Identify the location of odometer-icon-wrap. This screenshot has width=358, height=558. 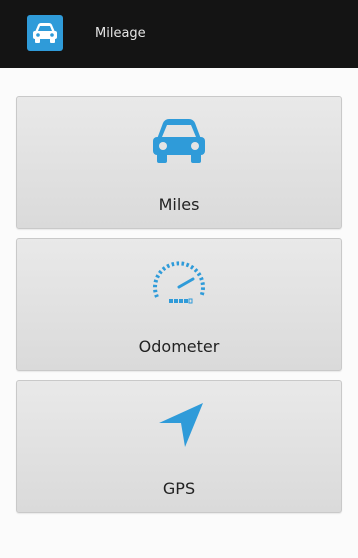
(179, 281).